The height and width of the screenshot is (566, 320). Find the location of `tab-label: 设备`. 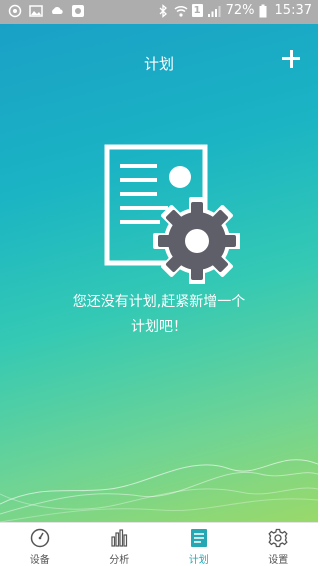

tab-label: 设备 is located at coordinates (39, 560).